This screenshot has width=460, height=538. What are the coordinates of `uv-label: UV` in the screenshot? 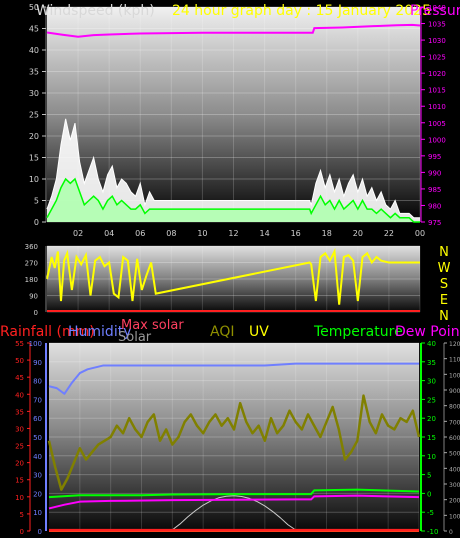 It's located at (259, 332).